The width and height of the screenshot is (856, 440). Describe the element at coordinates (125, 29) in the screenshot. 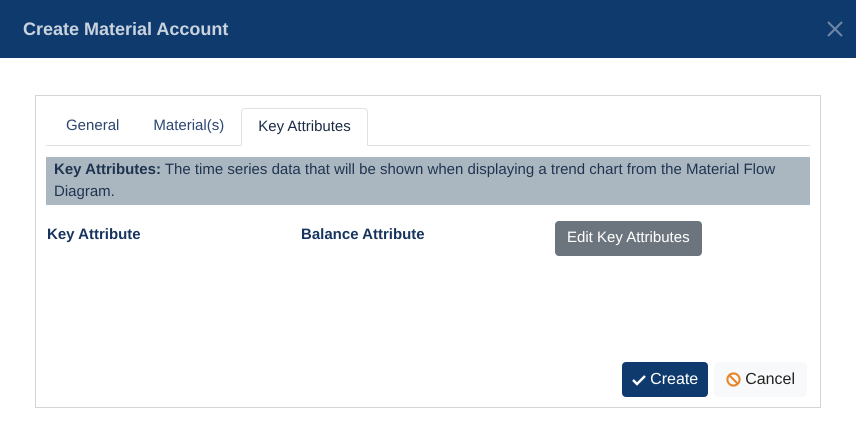

I see `window-title: Create Material Account` at that location.